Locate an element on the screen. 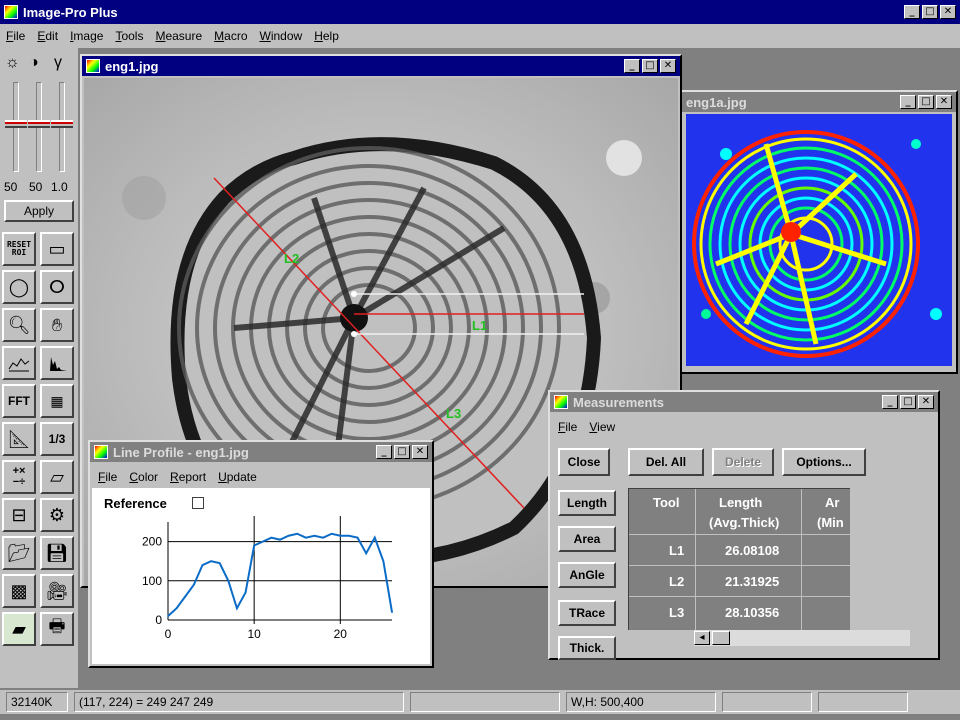 This screenshot has height=720, width=960. maximize-button: □ is located at coordinates (930, 12).